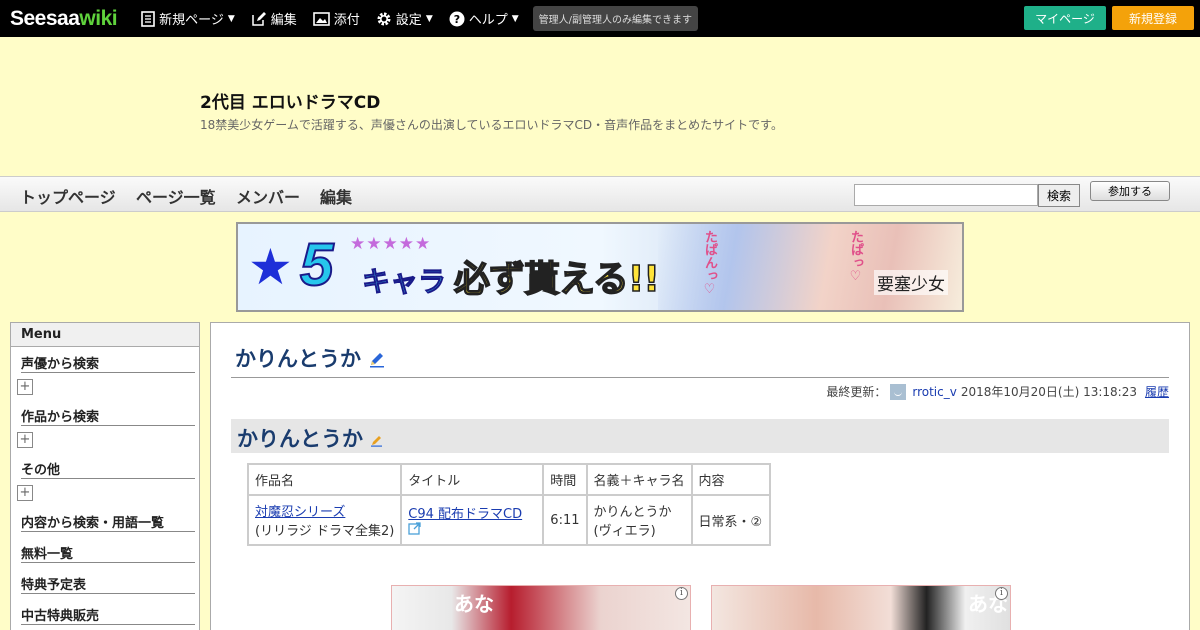 Image resolution: width=1200 pixels, height=630 pixels. What do you see at coordinates (105, 335) in the screenshot?
I see `sidebar-heading: Menu` at bounding box center [105, 335].